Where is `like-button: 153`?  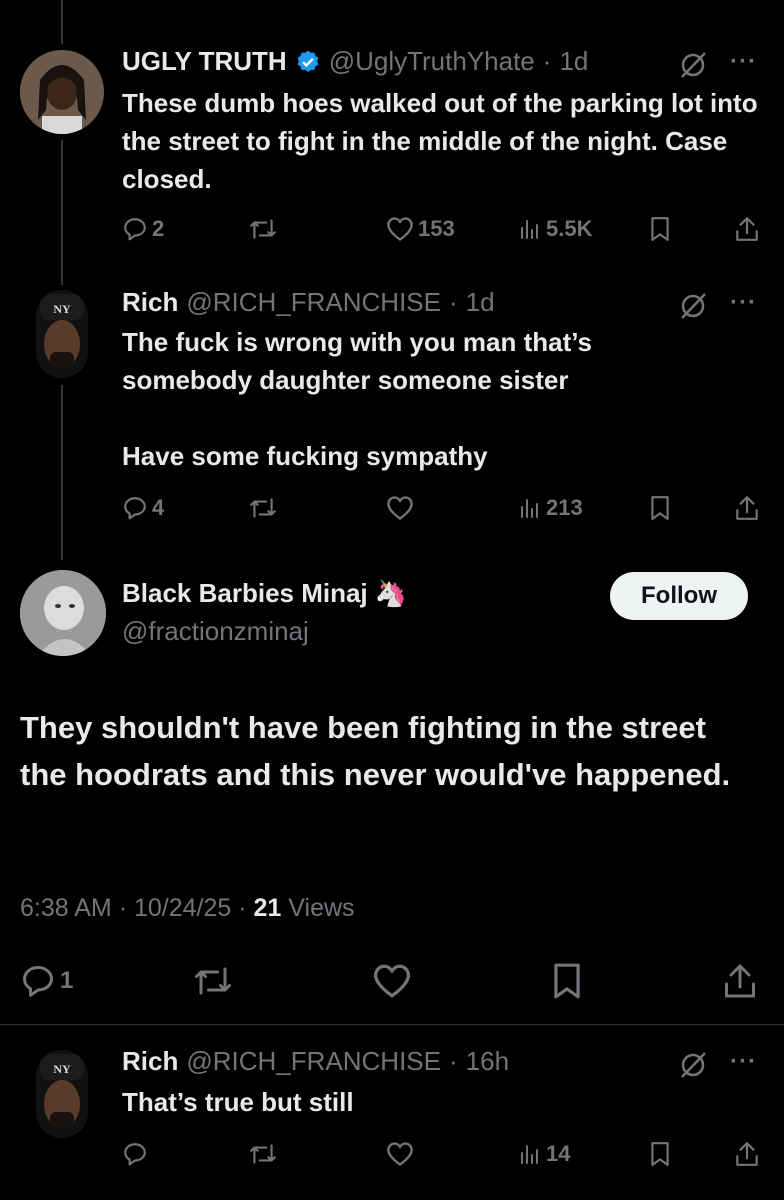 like-button: 153 is located at coordinates (420, 229).